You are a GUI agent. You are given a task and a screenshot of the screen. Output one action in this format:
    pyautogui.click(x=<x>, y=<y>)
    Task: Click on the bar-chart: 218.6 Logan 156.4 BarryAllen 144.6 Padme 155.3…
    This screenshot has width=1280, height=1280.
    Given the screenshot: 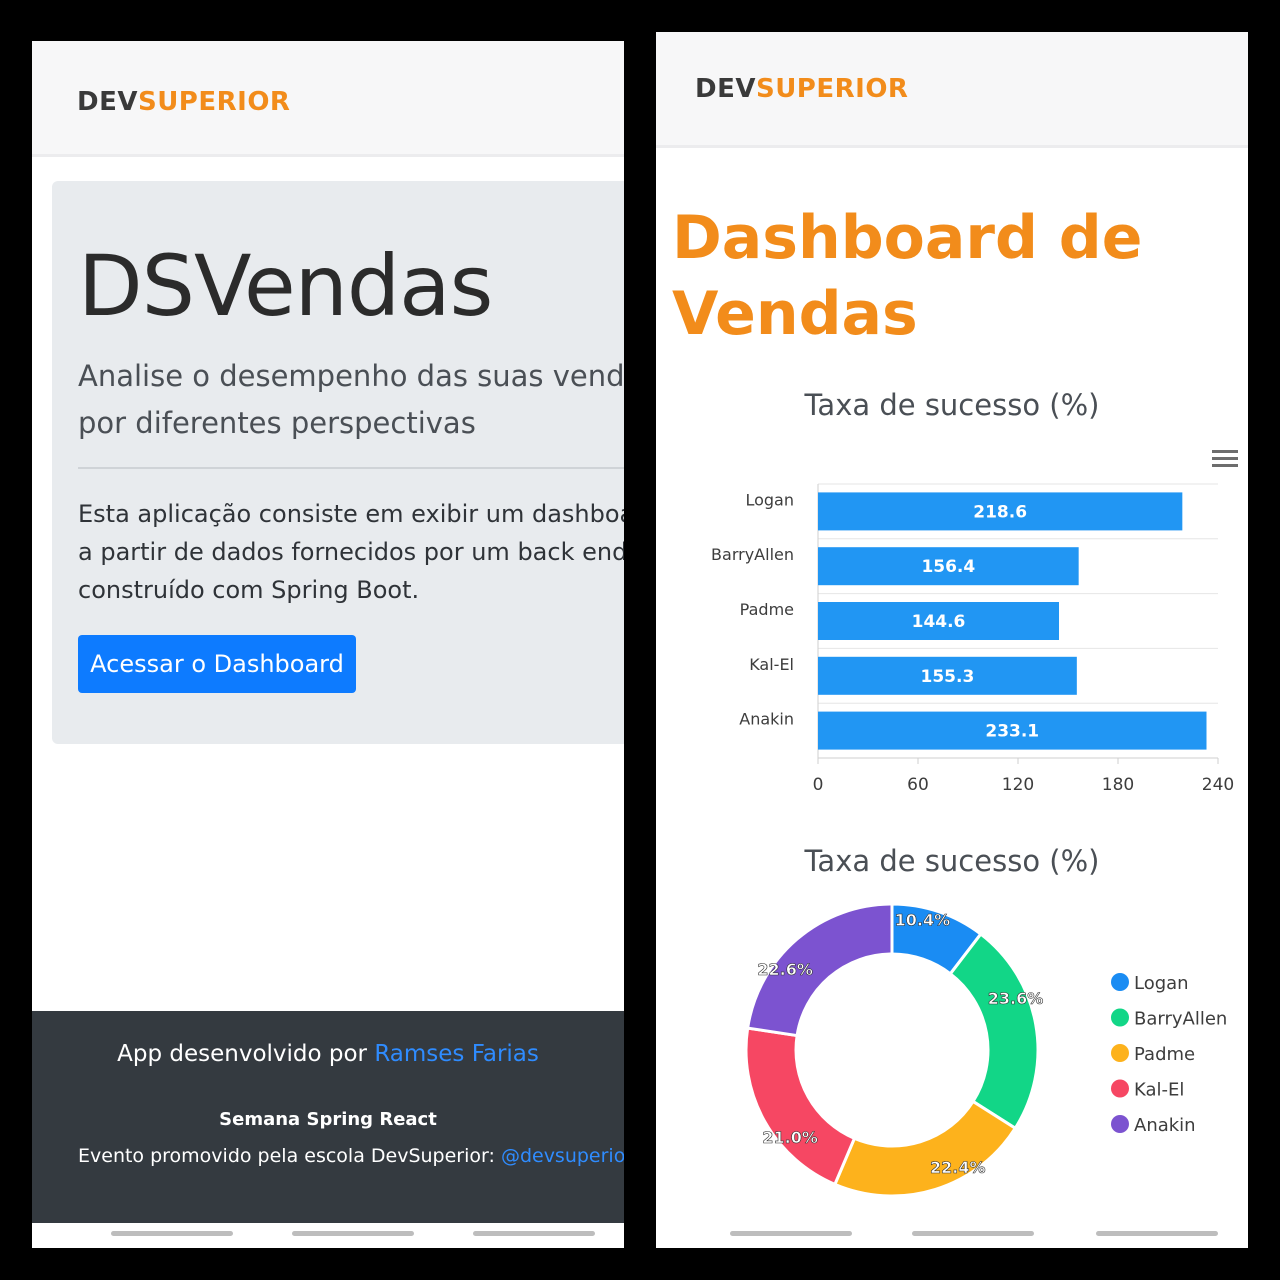 What is the action you would take?
    pyautogui.click(x=972, y=639)
    